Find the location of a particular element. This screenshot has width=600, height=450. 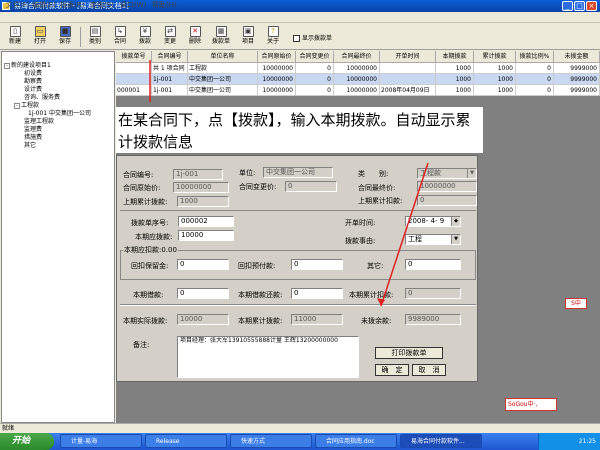

menu-edit: 编辑(E) is located at coordinates (44, 5).